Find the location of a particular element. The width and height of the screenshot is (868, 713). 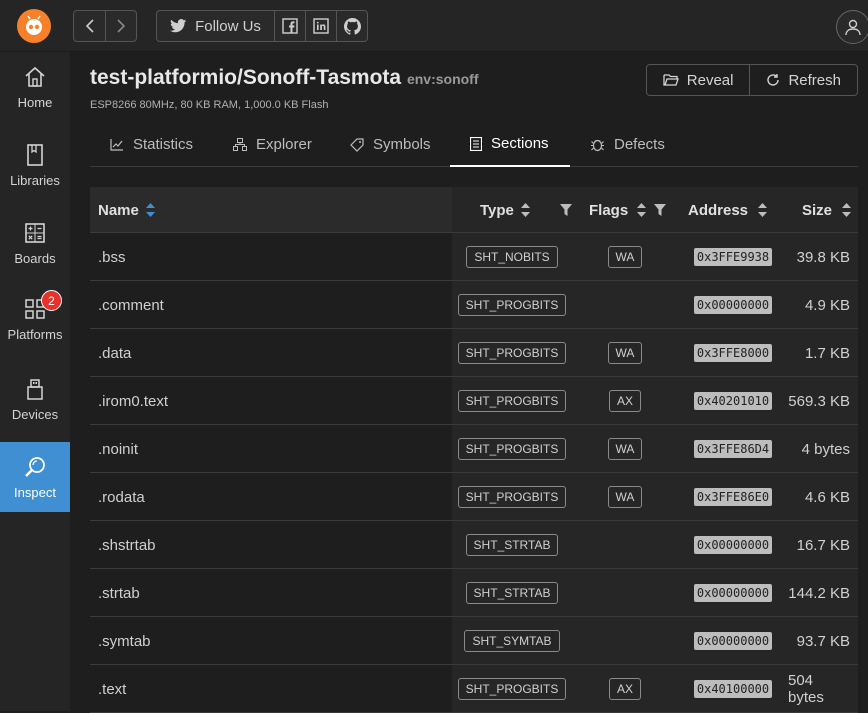

sidebar-item-devices: Devices is located at coordinates (35, 399).